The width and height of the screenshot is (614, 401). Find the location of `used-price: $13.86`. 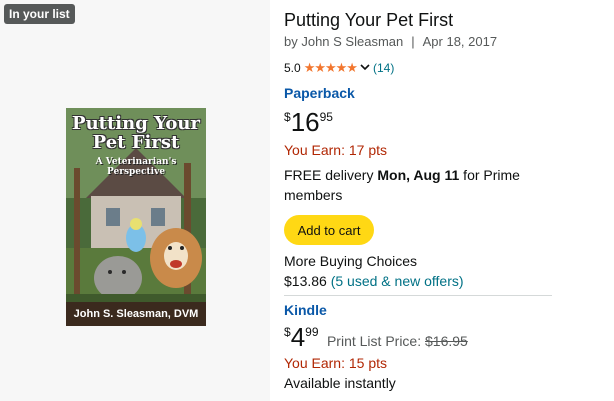

used-price: $13.86 is located at coordinates (305, 281).